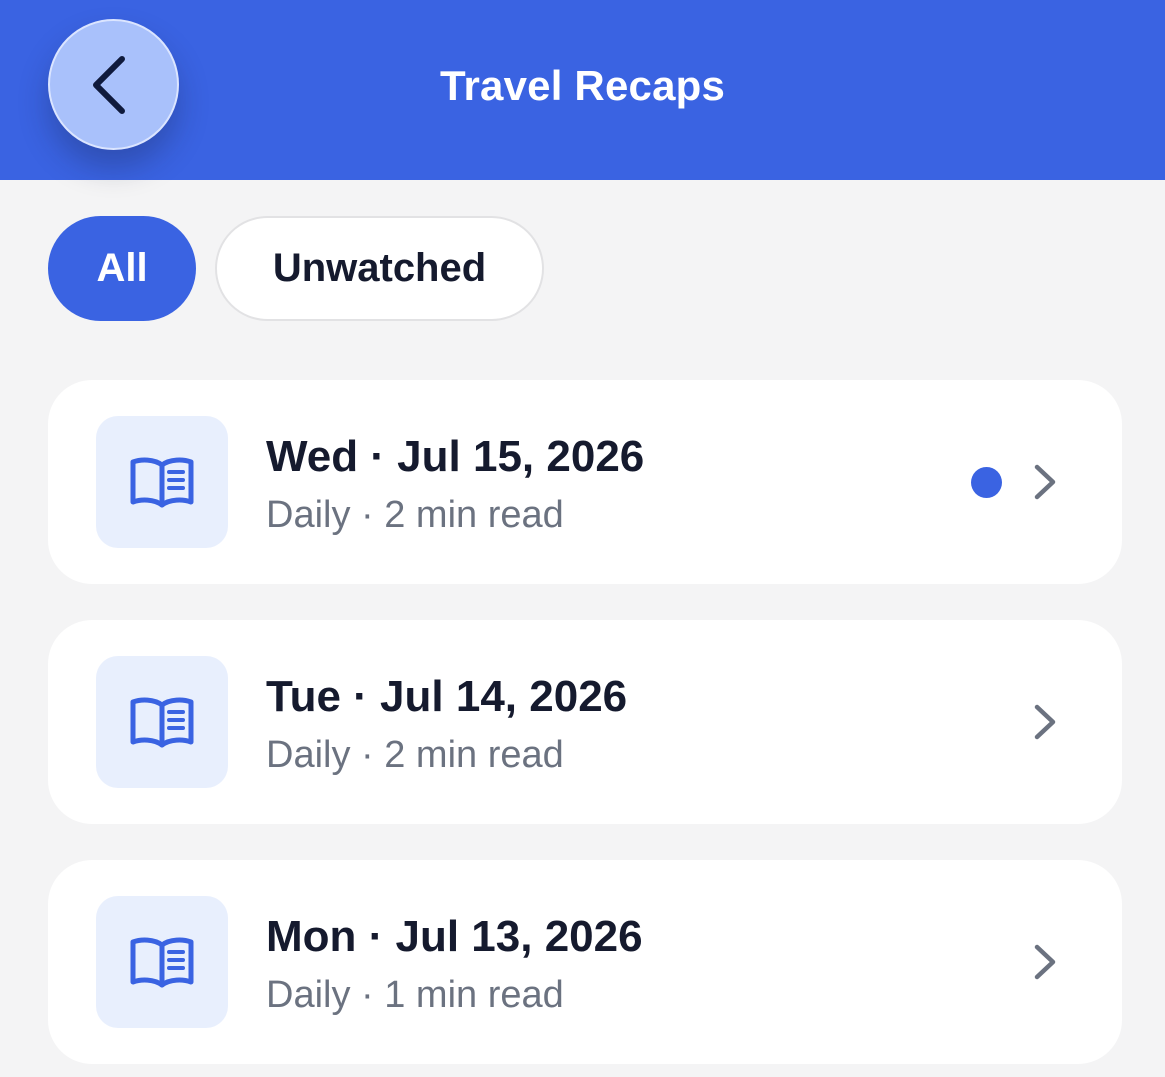 The width and height of the screenshot is (1165, 1077). Describe the element at coordinates (379, 268) in the screenshot. I see `filter-unwatched-button: Unwatched` at that location.